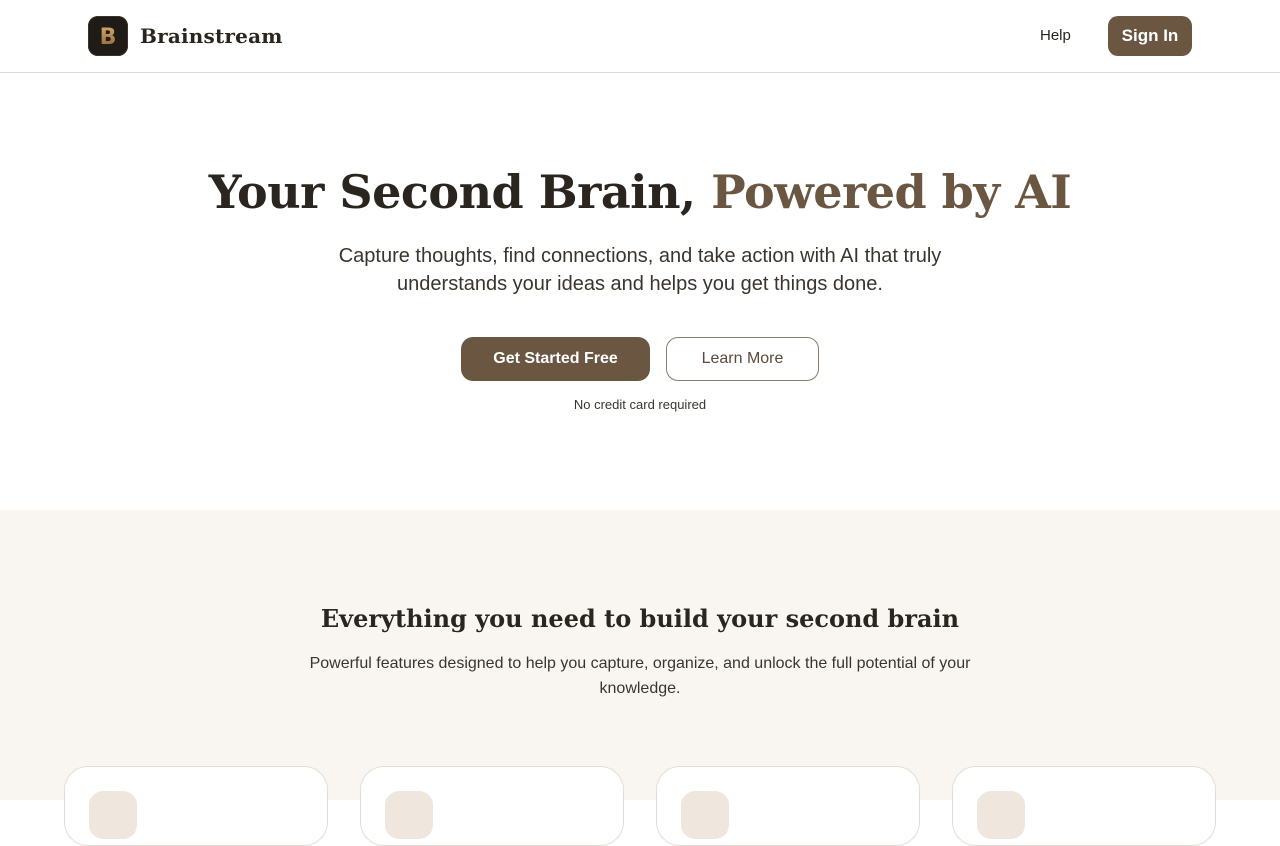  I want to click on sign-in-button: Sign In, so click(1150, 36).